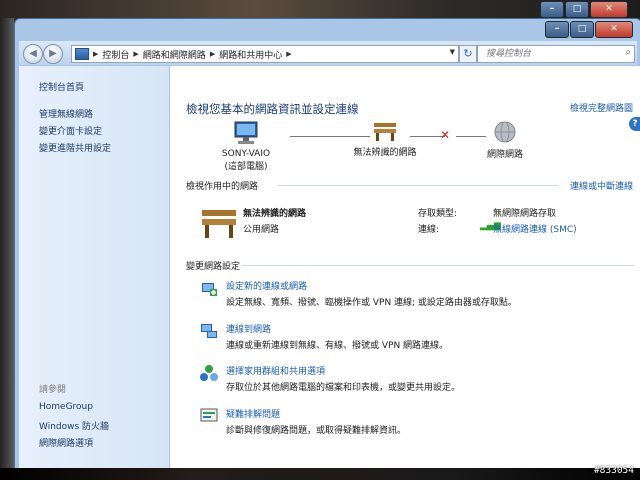 This screenshot has height=480, width=640. I want to click on search-box: ⌕, so click(556, 54).